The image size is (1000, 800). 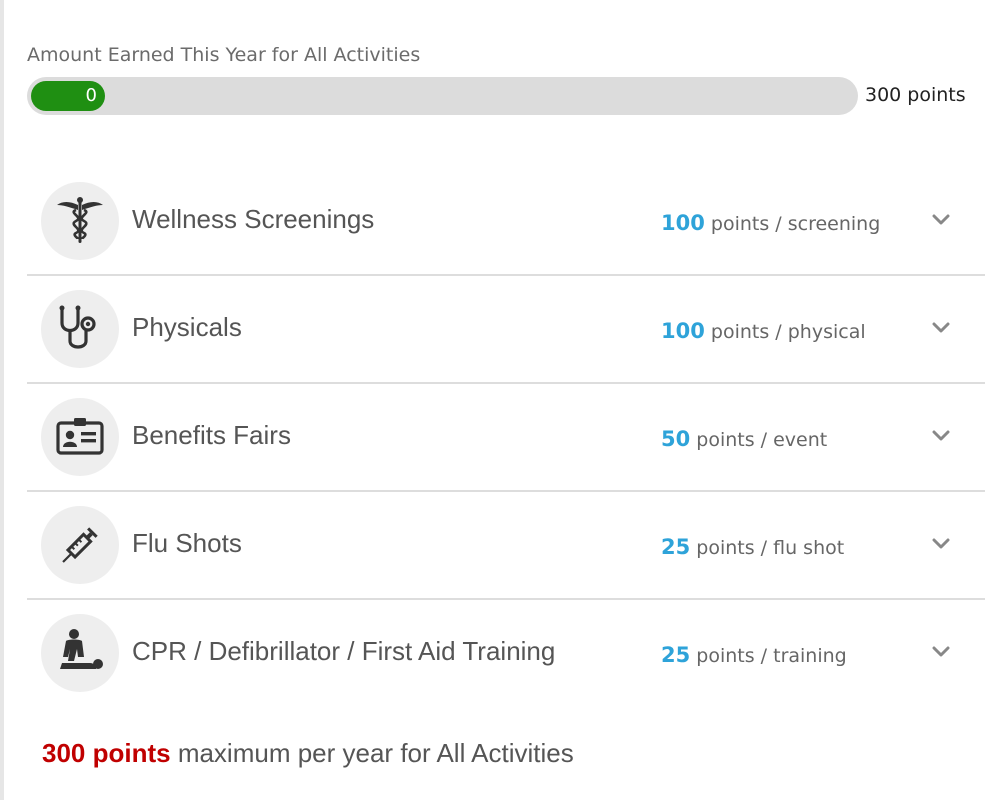 I want to click on points-unit: points / screening, so click(x=795, y=224).